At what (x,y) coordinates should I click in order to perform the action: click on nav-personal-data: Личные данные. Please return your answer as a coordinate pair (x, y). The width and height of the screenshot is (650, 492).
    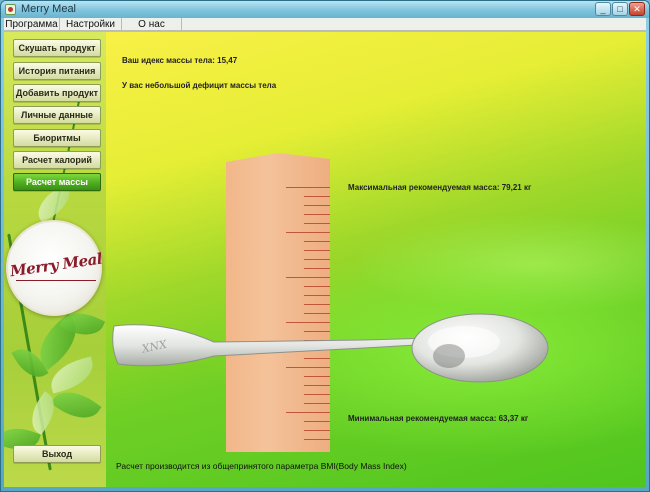
    Looking at the image, I should click on (57, 115).